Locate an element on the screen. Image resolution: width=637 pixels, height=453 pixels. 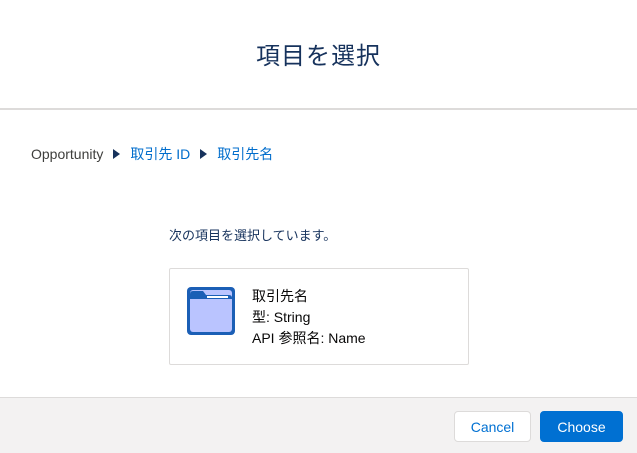
modal-footer: Cancel Choose is located at coordinates (318, 425).